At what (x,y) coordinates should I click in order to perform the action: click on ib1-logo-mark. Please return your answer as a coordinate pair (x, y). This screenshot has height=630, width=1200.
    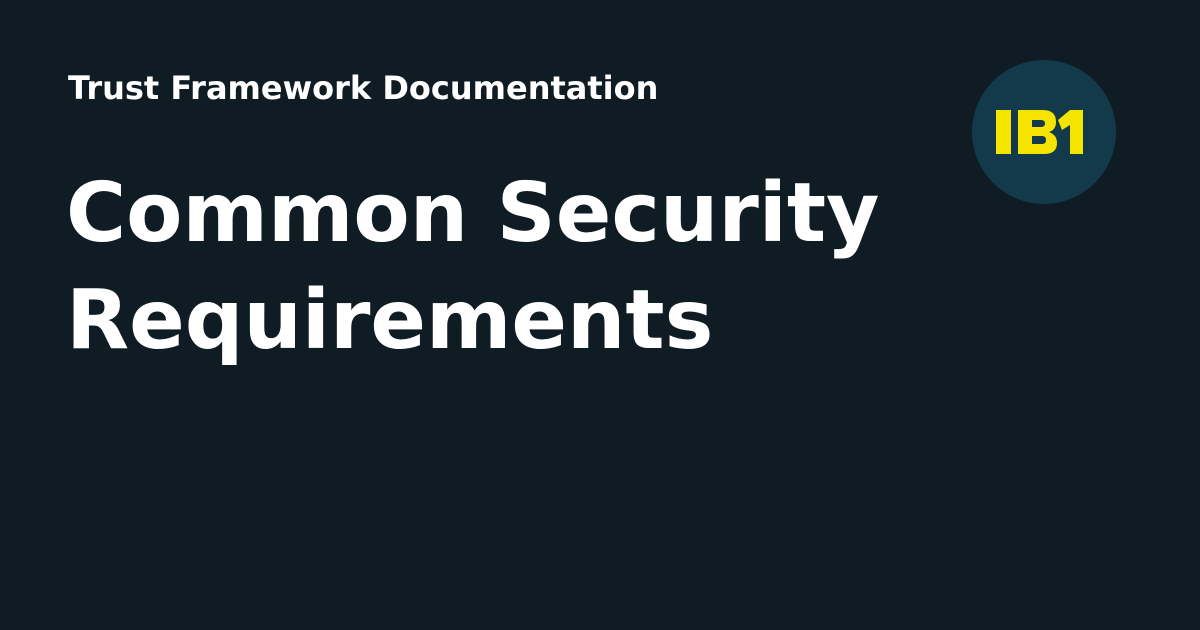
    Looking at the image, I should click on (1039, 132).